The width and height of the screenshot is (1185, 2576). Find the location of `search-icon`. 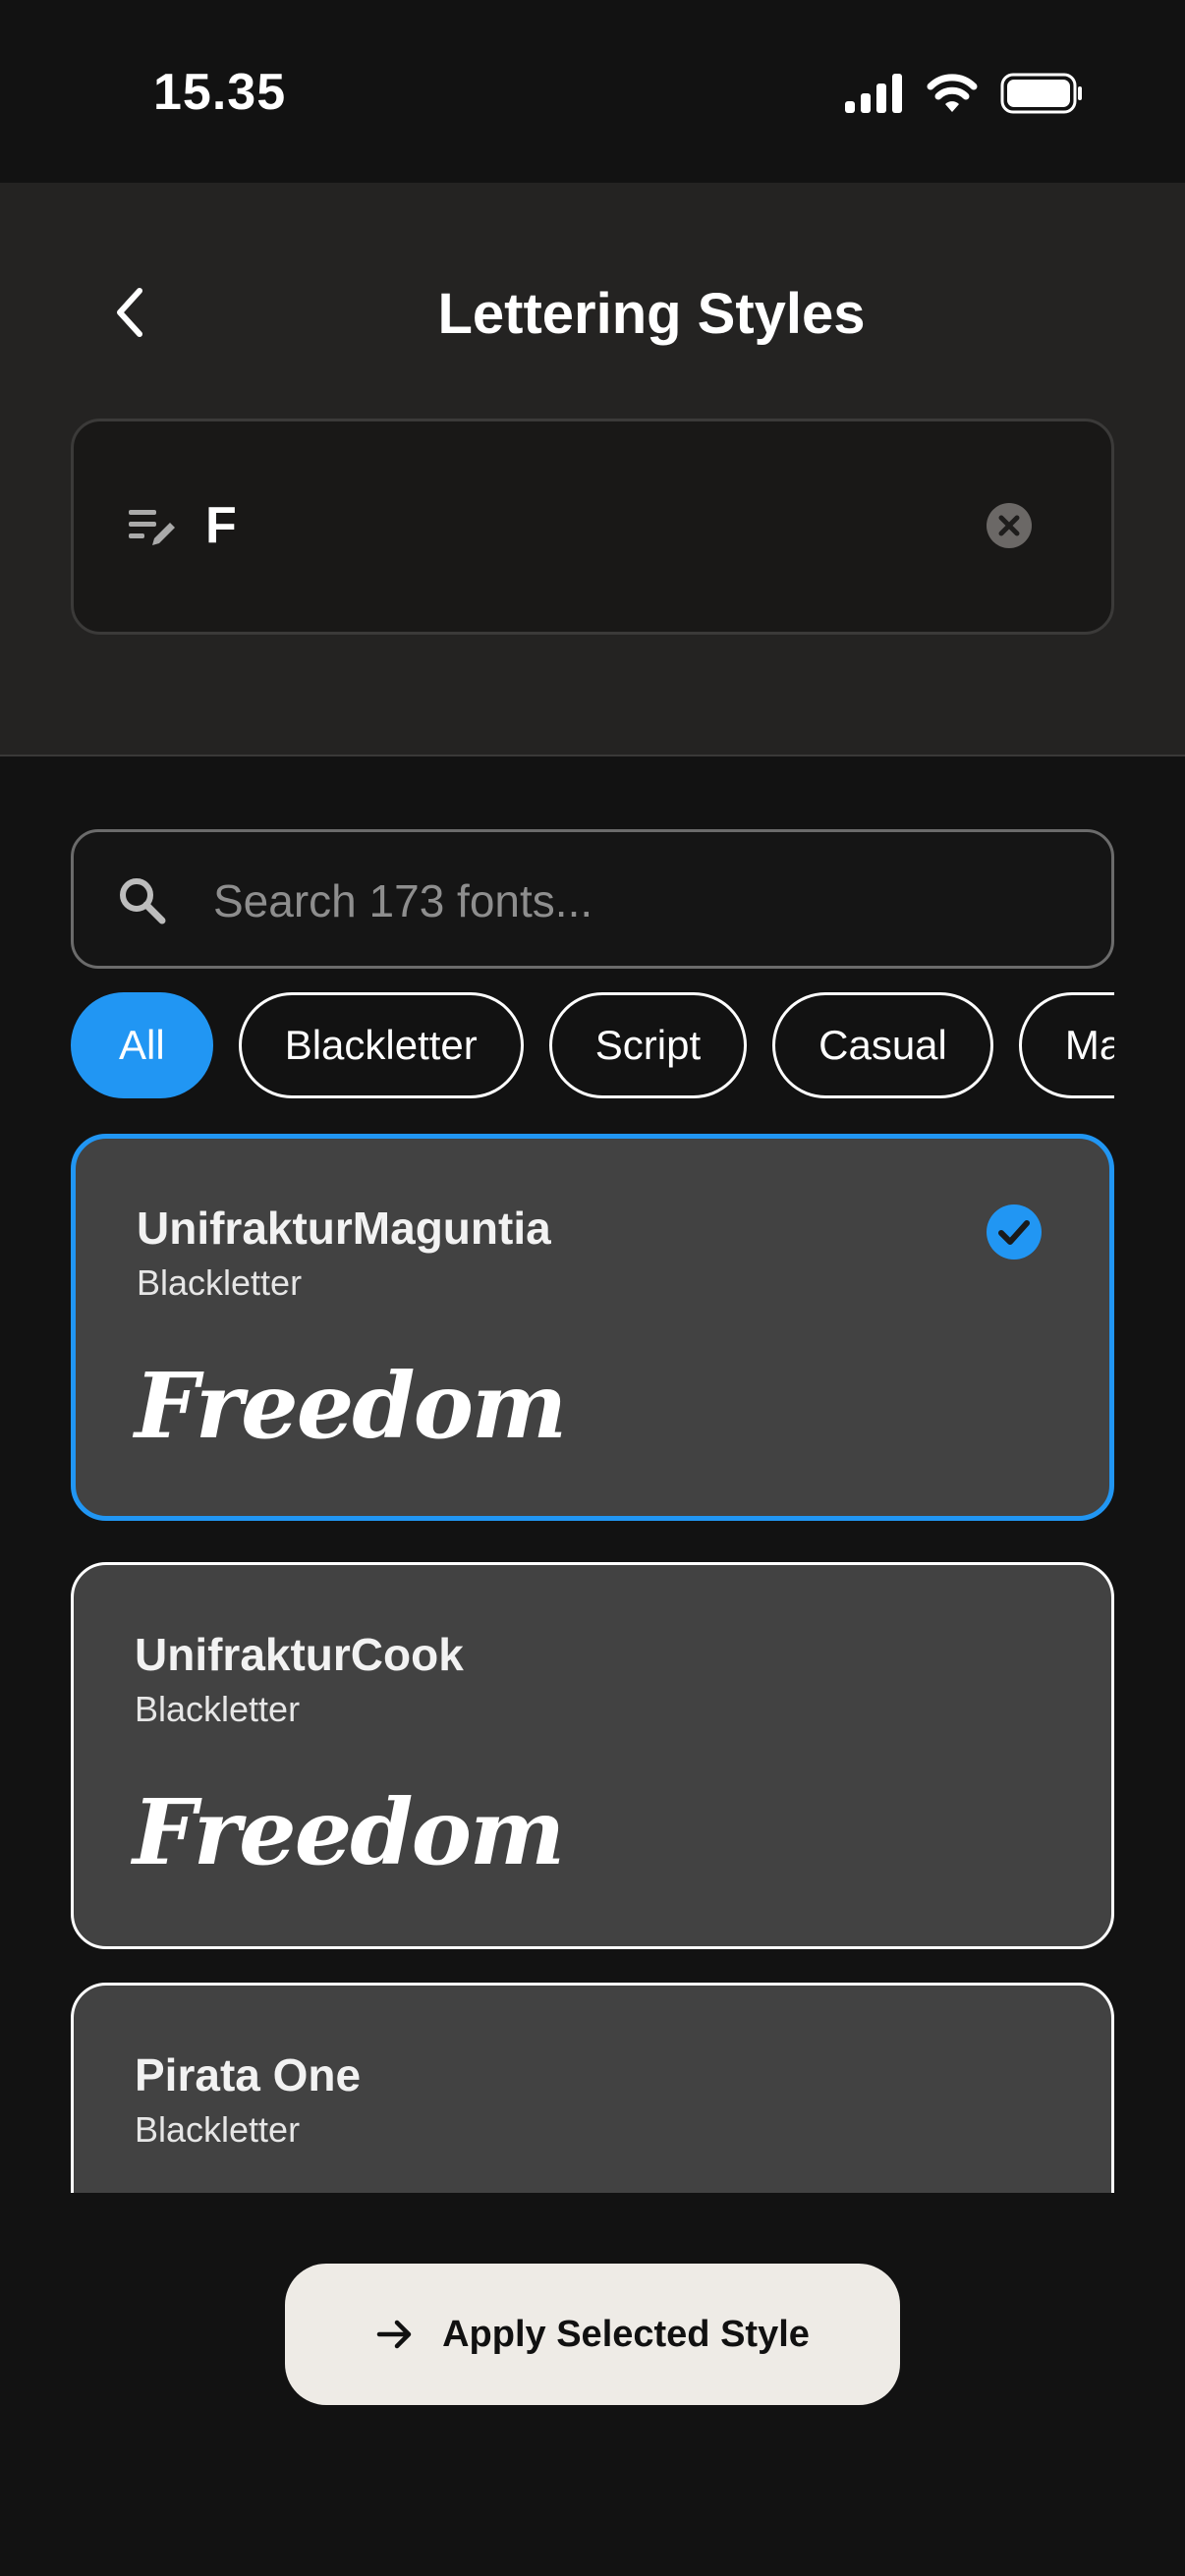

search-icon is located at coordinates (143, 901).